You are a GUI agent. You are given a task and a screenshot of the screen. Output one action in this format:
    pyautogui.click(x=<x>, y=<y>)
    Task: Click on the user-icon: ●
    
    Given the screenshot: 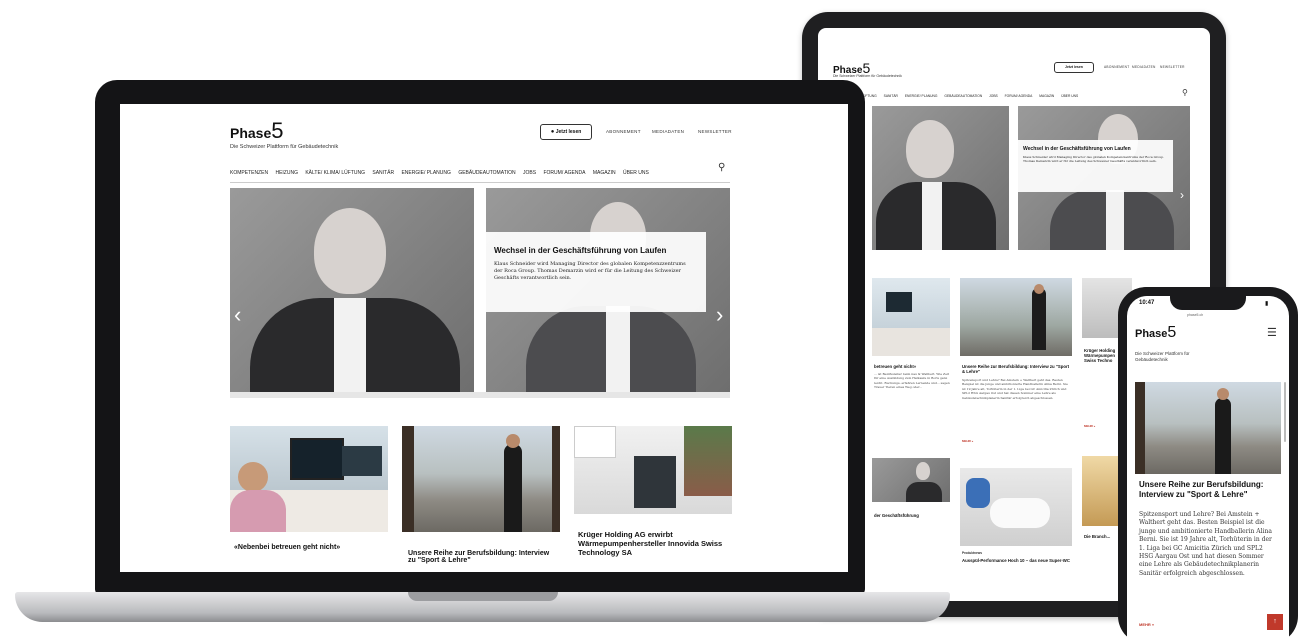 What is the action you would take?
    pyautogui.click(x=552, y=132)
    